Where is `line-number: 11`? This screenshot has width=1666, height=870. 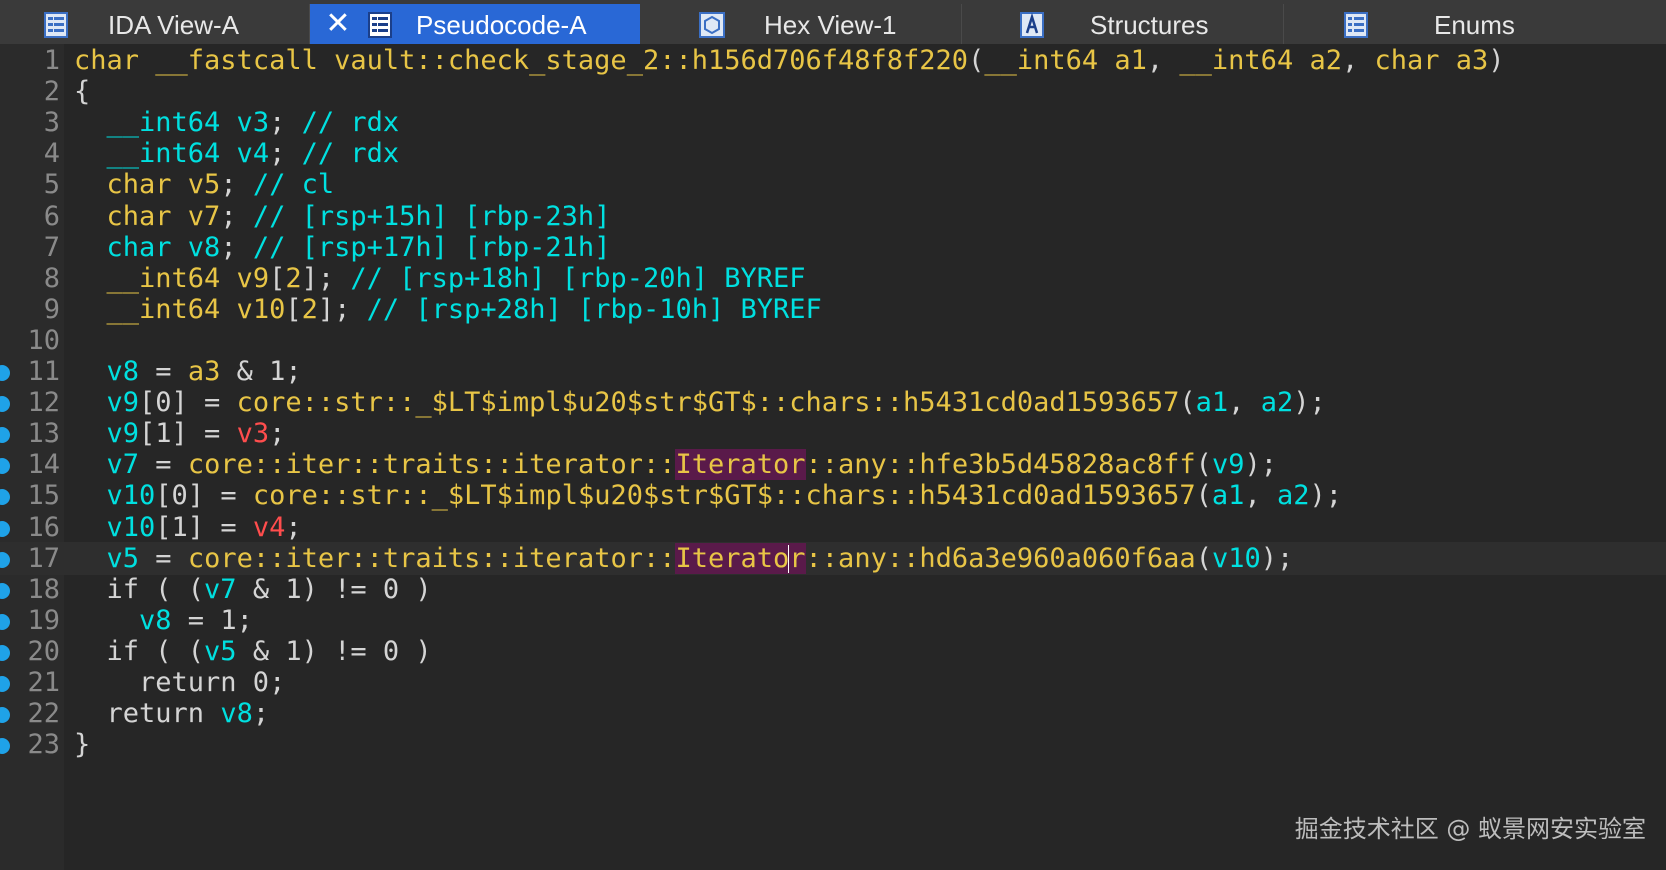 line-number: 11 is located at coordinates (43, 371).